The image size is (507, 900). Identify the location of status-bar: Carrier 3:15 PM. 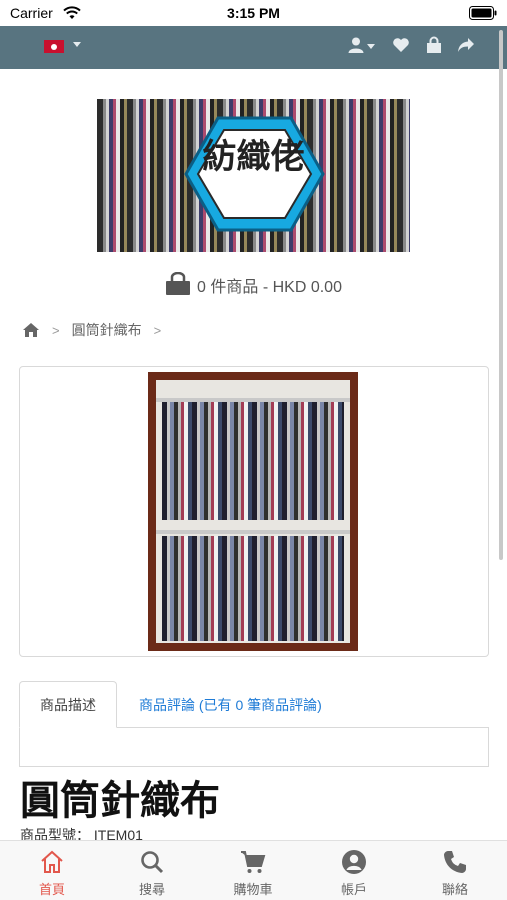
(253, 13).